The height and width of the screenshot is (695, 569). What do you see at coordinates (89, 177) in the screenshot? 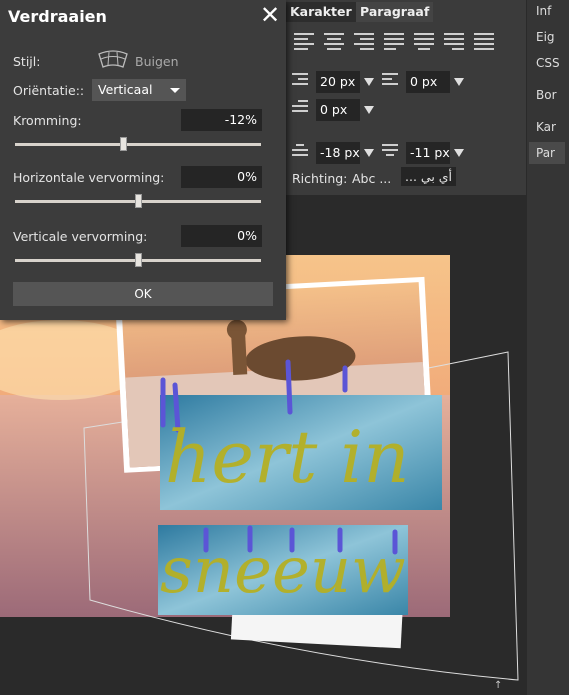
I see `horizontal-distortion-label: Horizontale vervorming:` at bounding box center [89, 177].